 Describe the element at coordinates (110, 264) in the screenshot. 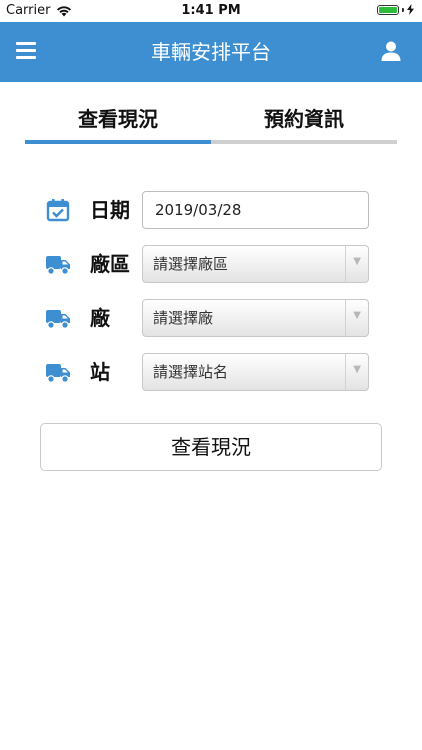

I see `area-label: 廠區` at that location.